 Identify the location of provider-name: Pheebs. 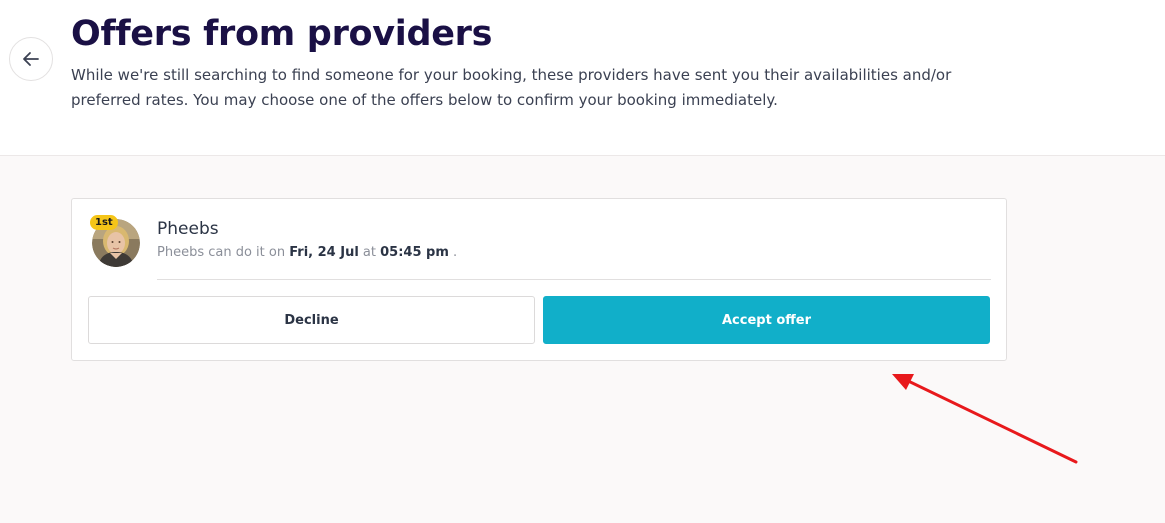
(188, 229).